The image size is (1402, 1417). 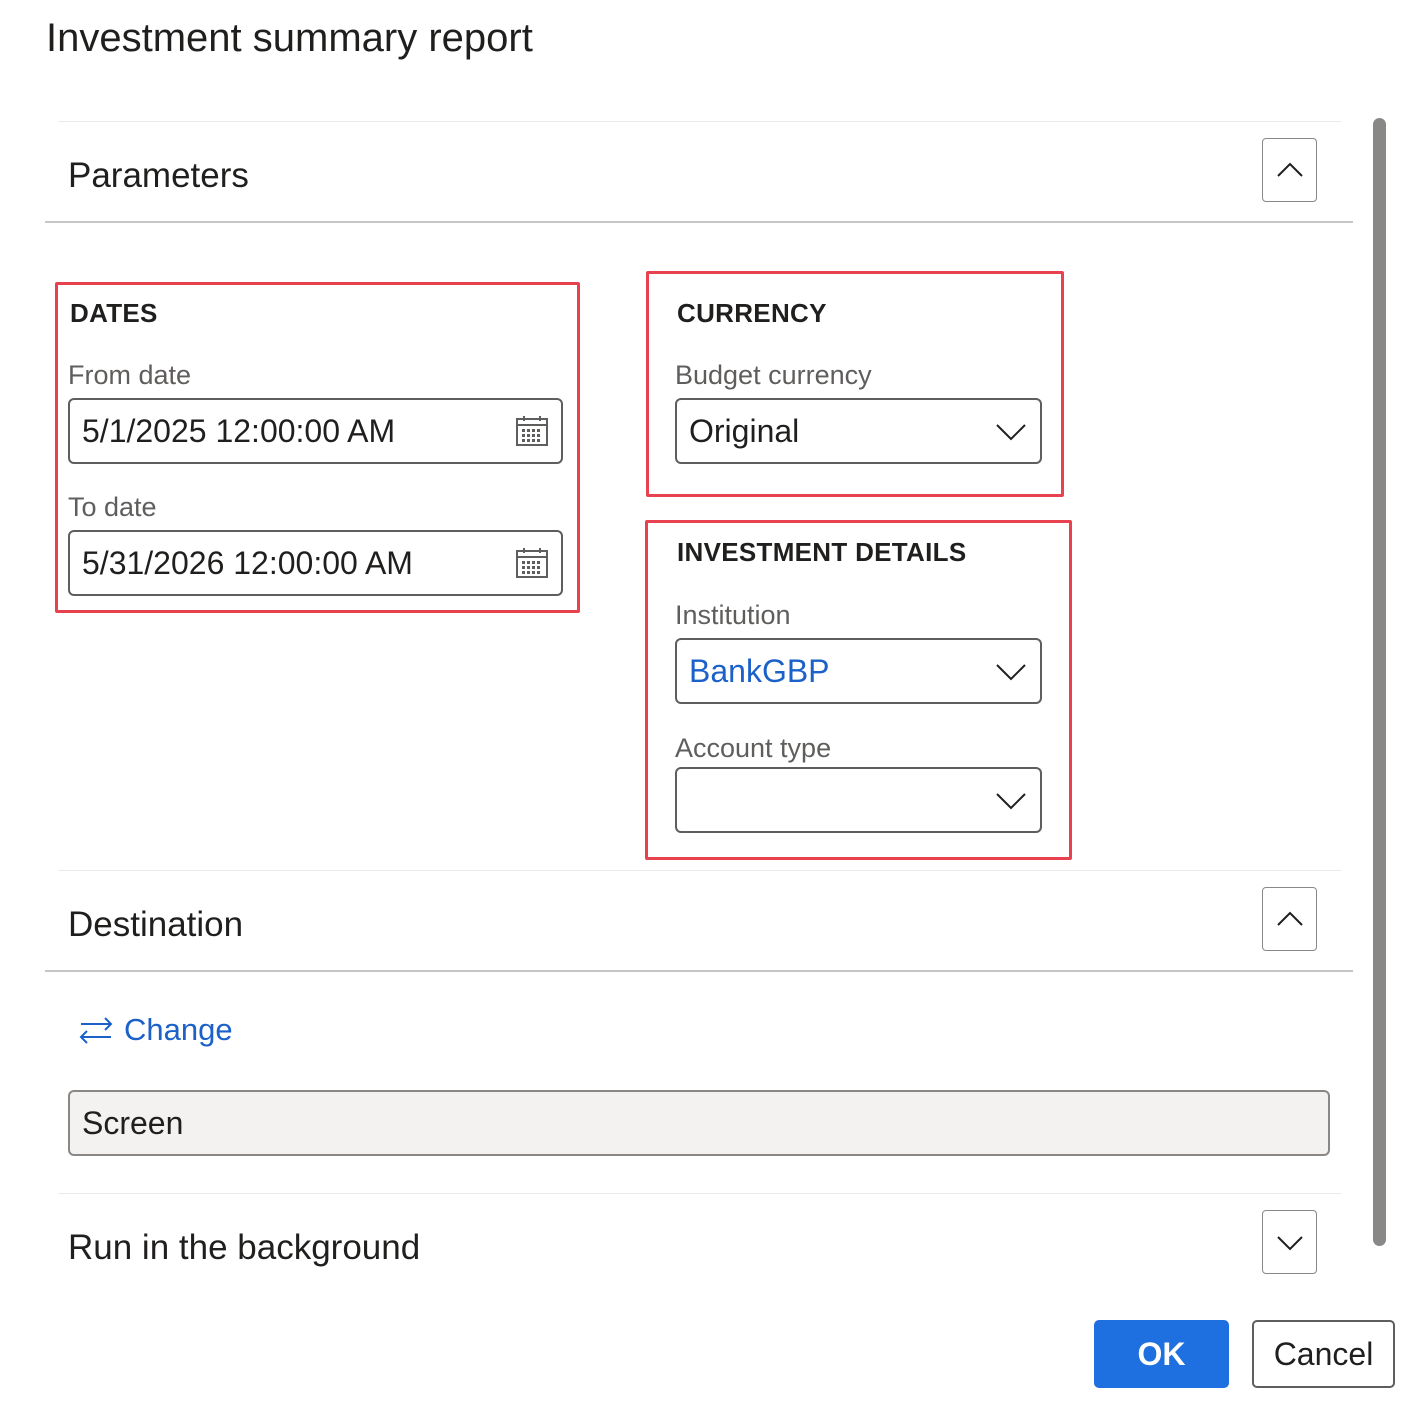 I want to click on budget-currency-label: Budget currency, so click(x=773, y=375).